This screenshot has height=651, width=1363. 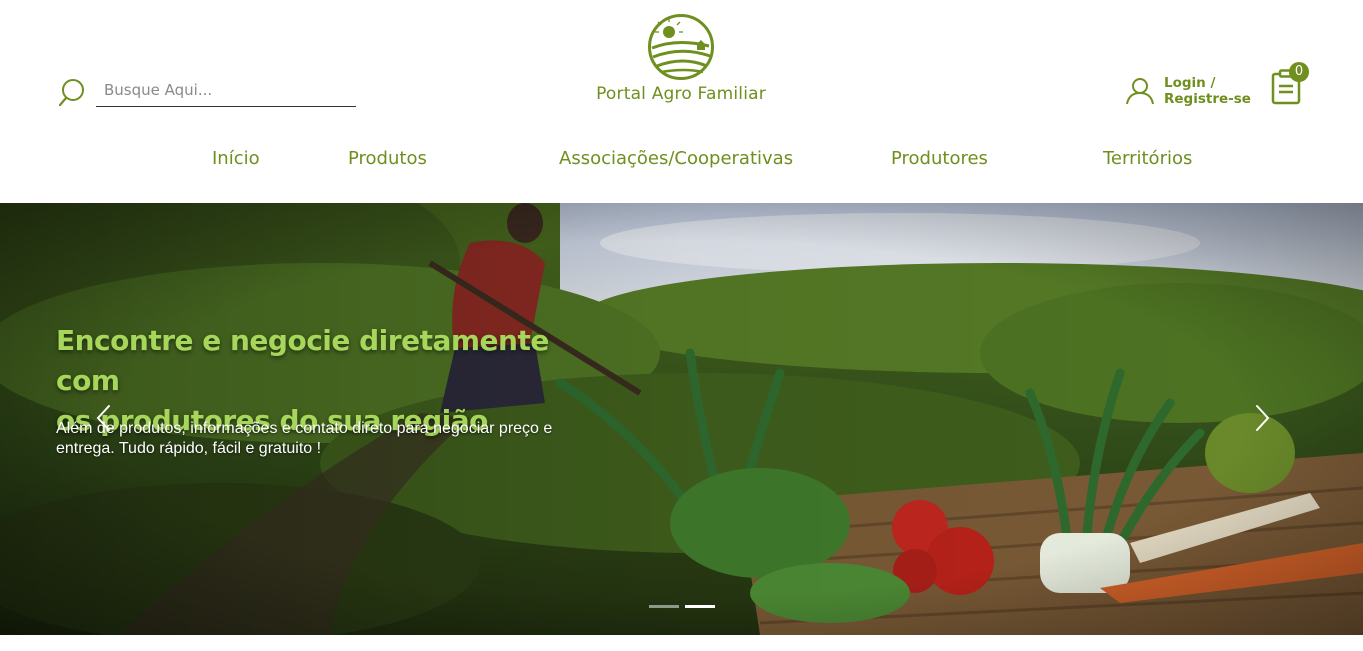 I want to click on user-icon, so click(x=1140, y=91).